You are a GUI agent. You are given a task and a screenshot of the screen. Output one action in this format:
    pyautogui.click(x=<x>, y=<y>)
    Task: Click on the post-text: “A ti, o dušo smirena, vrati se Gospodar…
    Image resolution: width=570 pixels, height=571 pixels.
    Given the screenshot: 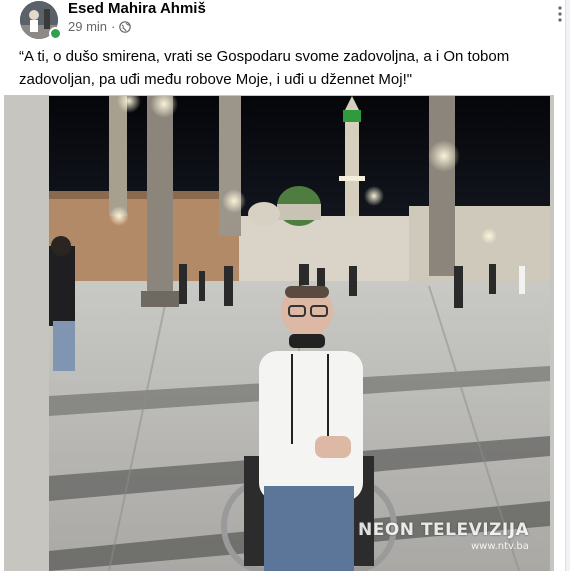 What is the action you would take?
    pyautogui.click(x=264, y=68)
    